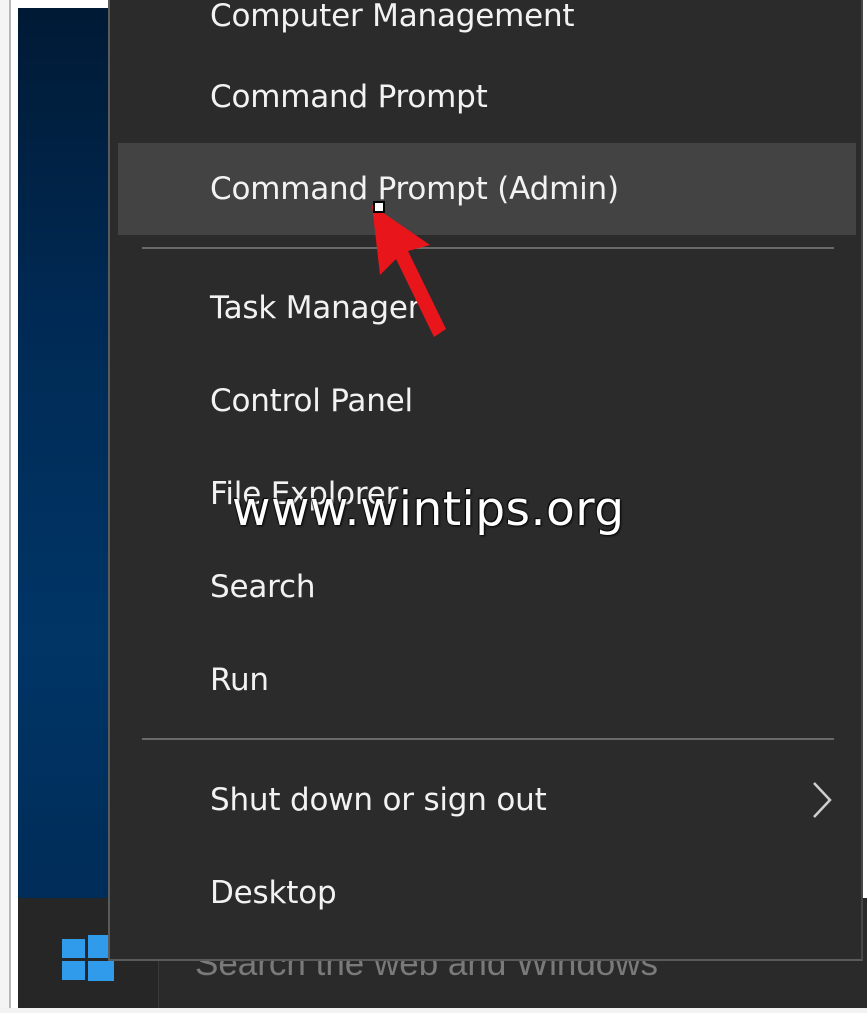  Describe the element at coordinates (409, 271) in the screenshot. I see `red-arrow-icon` at that location.